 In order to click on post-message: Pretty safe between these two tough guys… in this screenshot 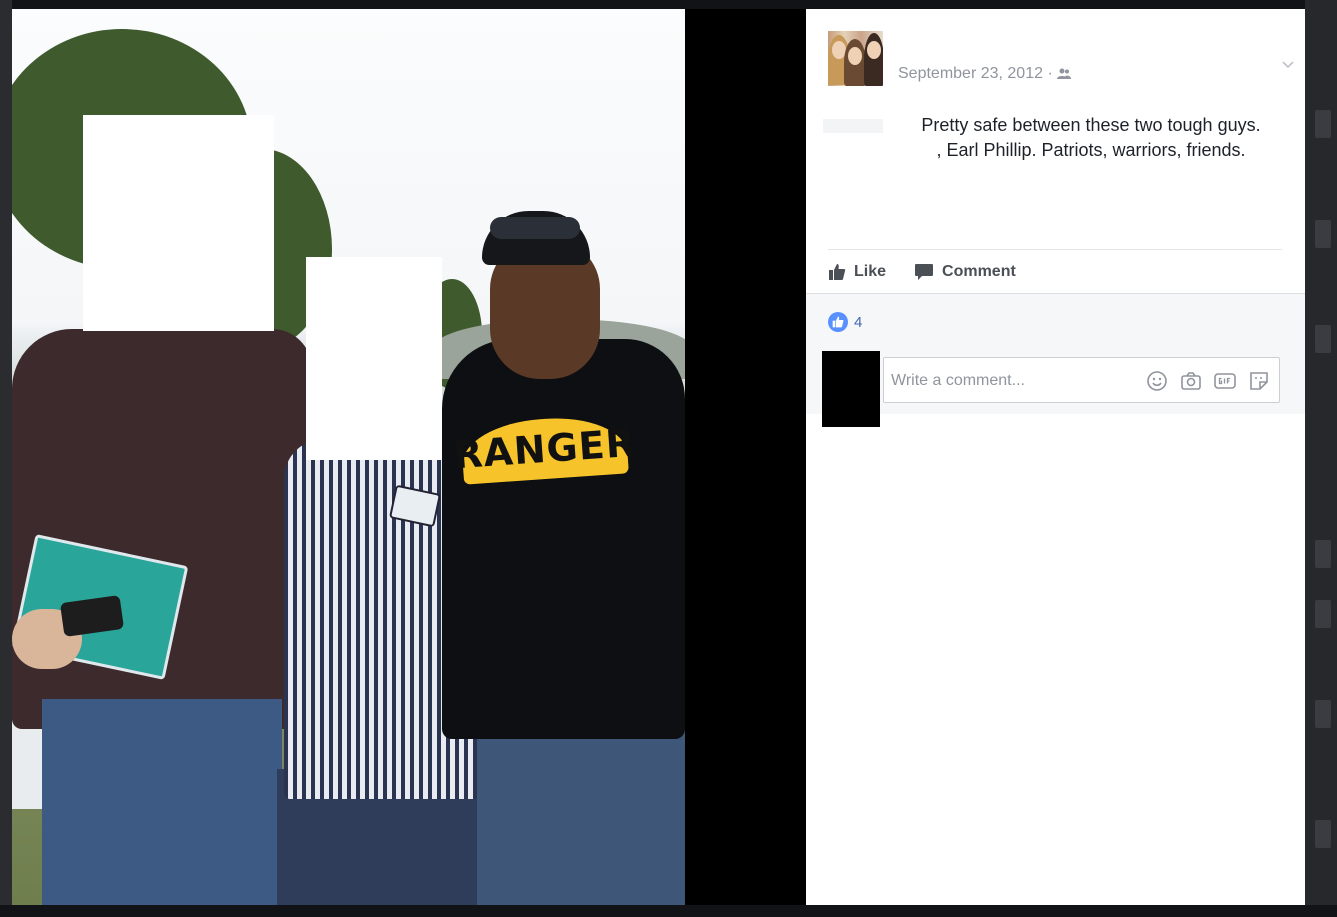, I will do `click(1049, 138)`.